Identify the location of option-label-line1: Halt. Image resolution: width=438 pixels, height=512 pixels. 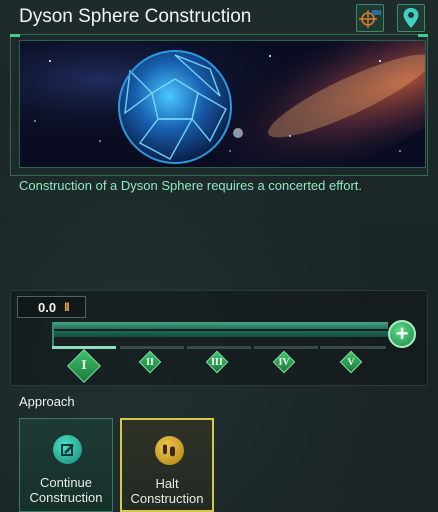
(167, 483).